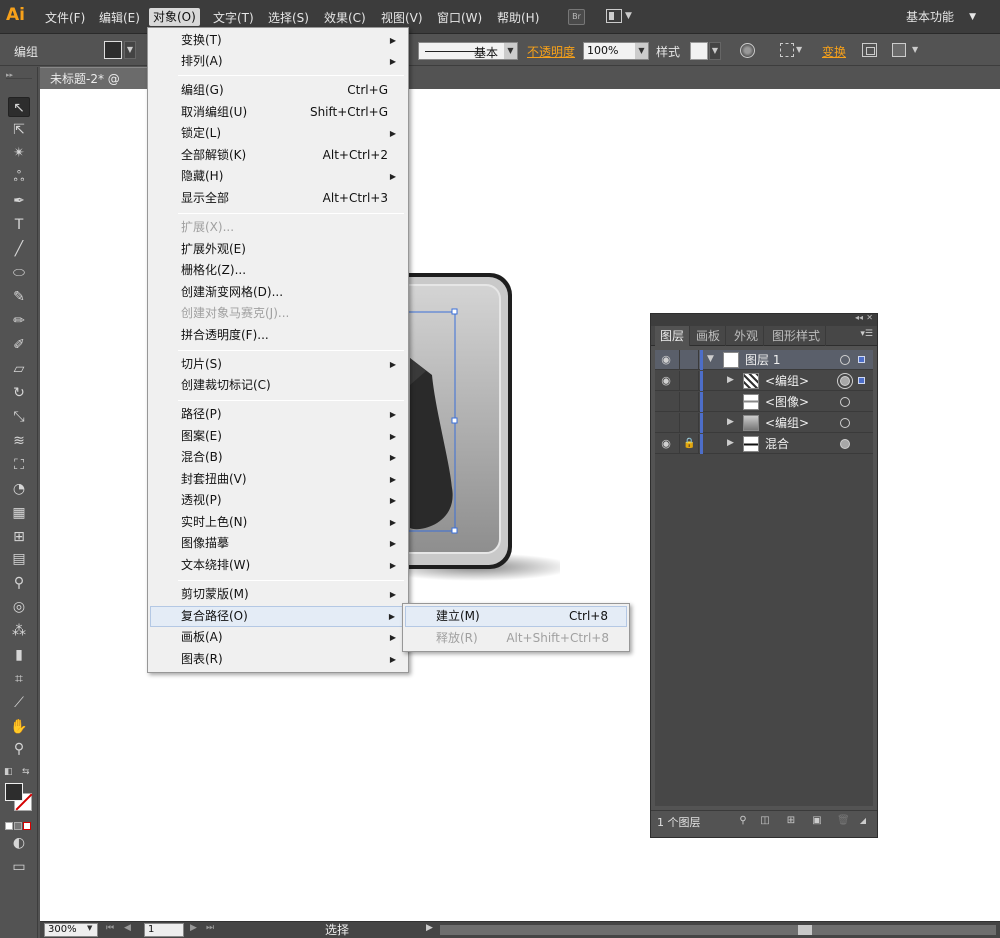 This screenshot has width=1000, height=938. I want to click on menu-item-slice: 切片(S) ▶, so click(278, 364).